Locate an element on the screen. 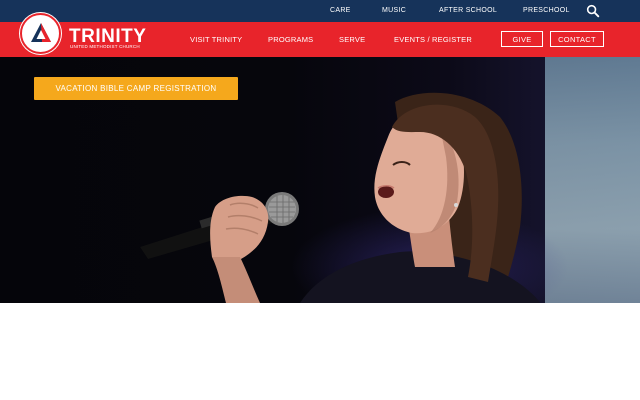 The width and height of the screenshot is (640, 400). utility-link-care: CARE is located at coordinates (340, 10).